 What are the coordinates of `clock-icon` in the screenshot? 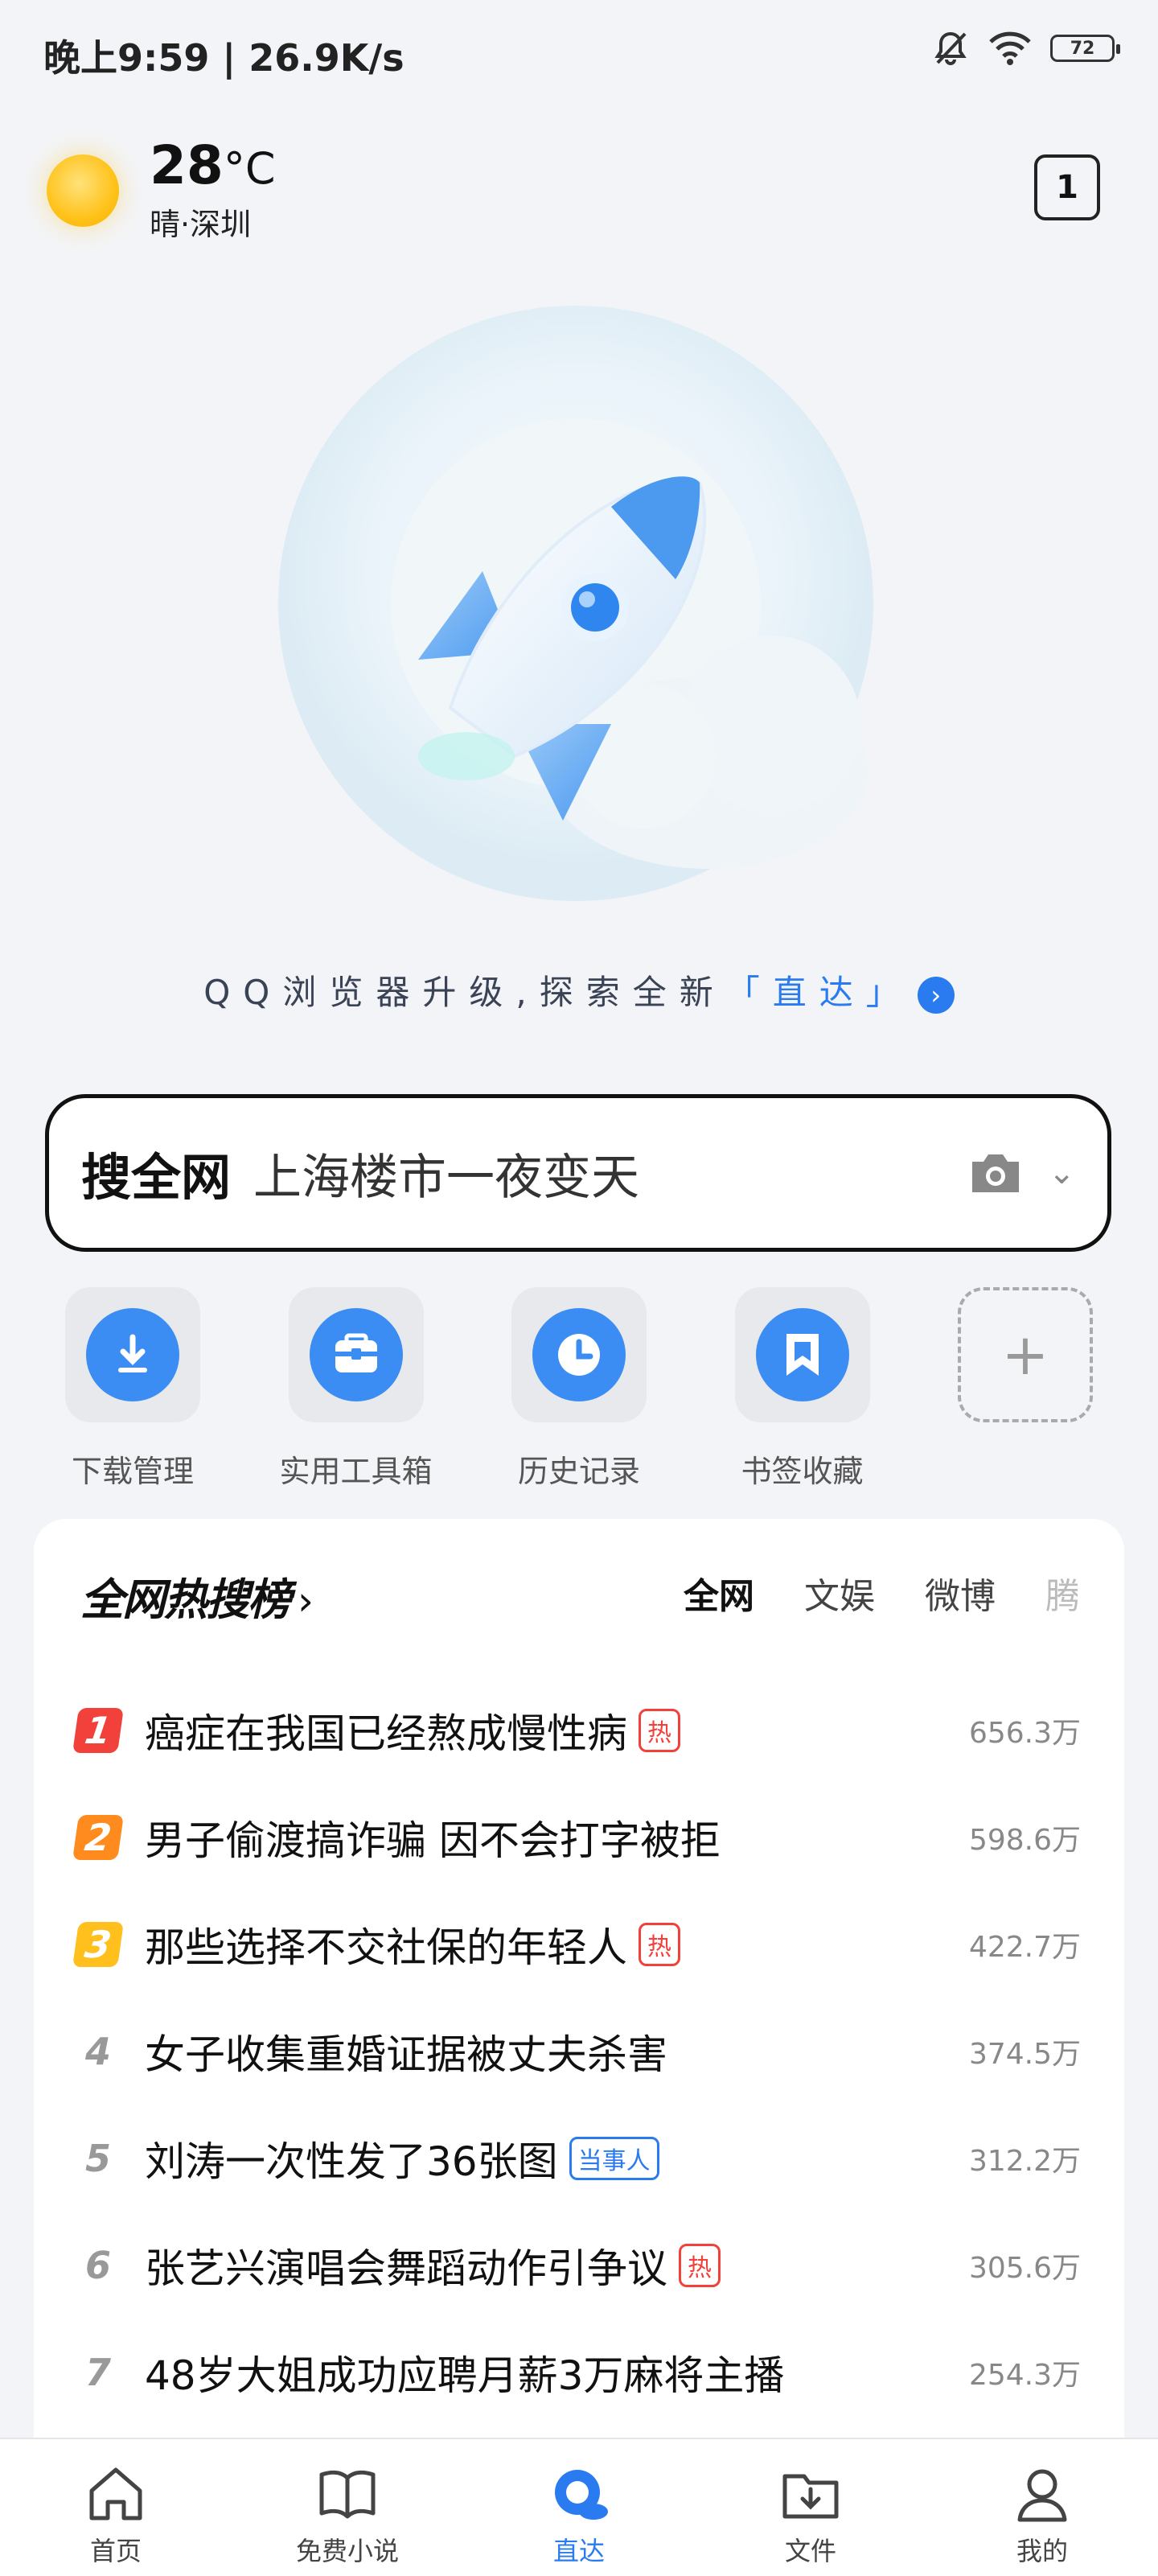 It's located at (579, 1354).